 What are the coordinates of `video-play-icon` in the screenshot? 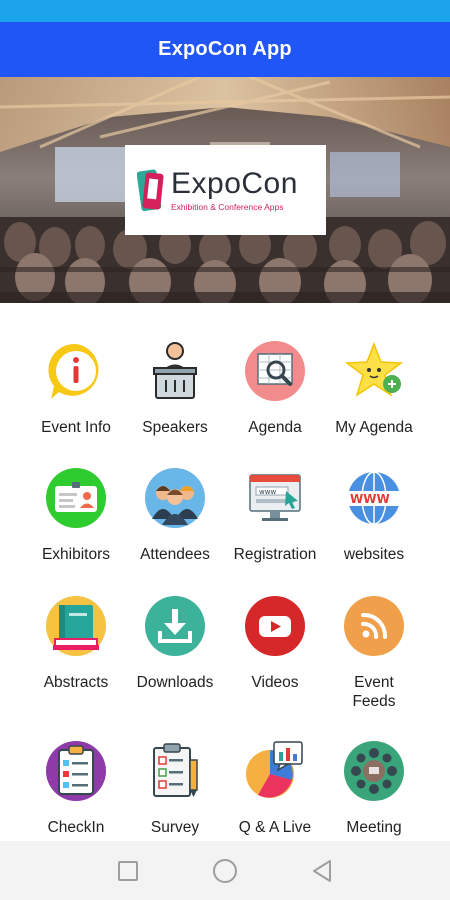 It's located at (275, 626).